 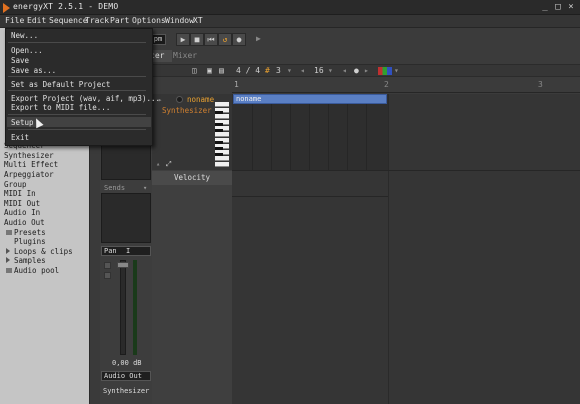 What do you see at coordinates (36, 270) in the screenshot?
I see `browser-item-audio-pool: Audio pool` at bounding box center [36, 270].